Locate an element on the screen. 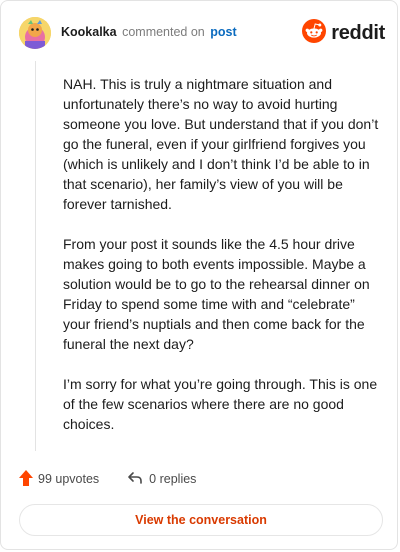 The image size is (400, 552). reply-count: 0 replies is located at coordinates (173, 479).